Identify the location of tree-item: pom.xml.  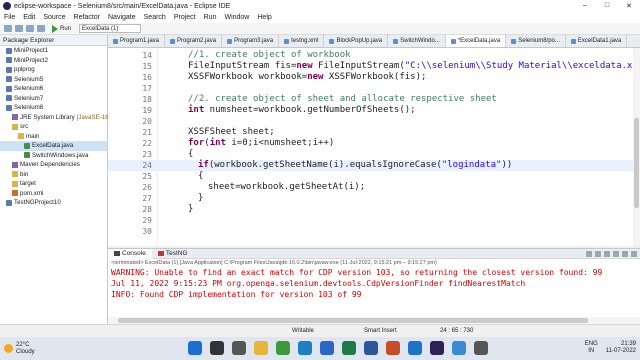
(53, 194).